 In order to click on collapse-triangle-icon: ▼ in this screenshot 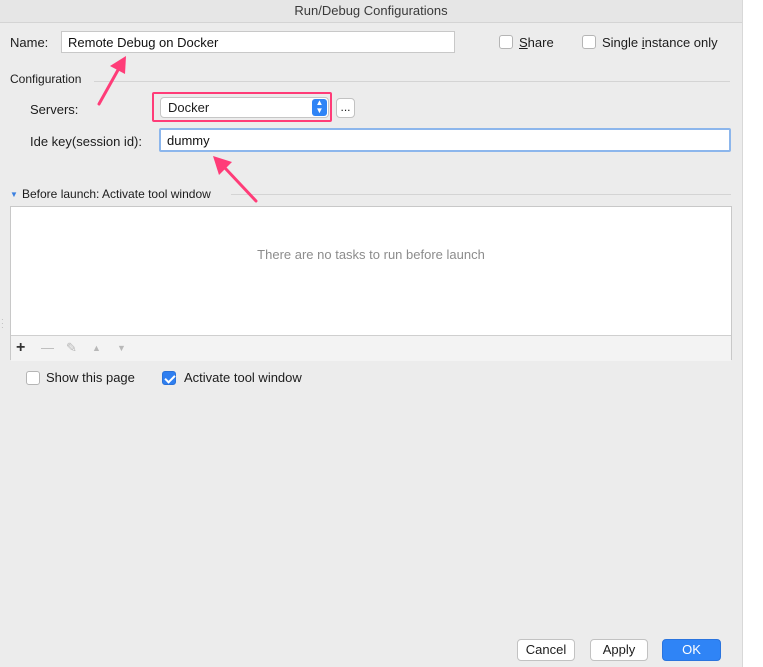, I will do `click(14, 194)`.